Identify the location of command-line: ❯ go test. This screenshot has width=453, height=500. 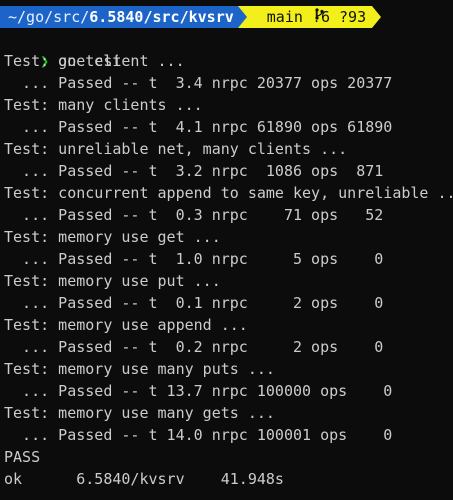
(226, 49).